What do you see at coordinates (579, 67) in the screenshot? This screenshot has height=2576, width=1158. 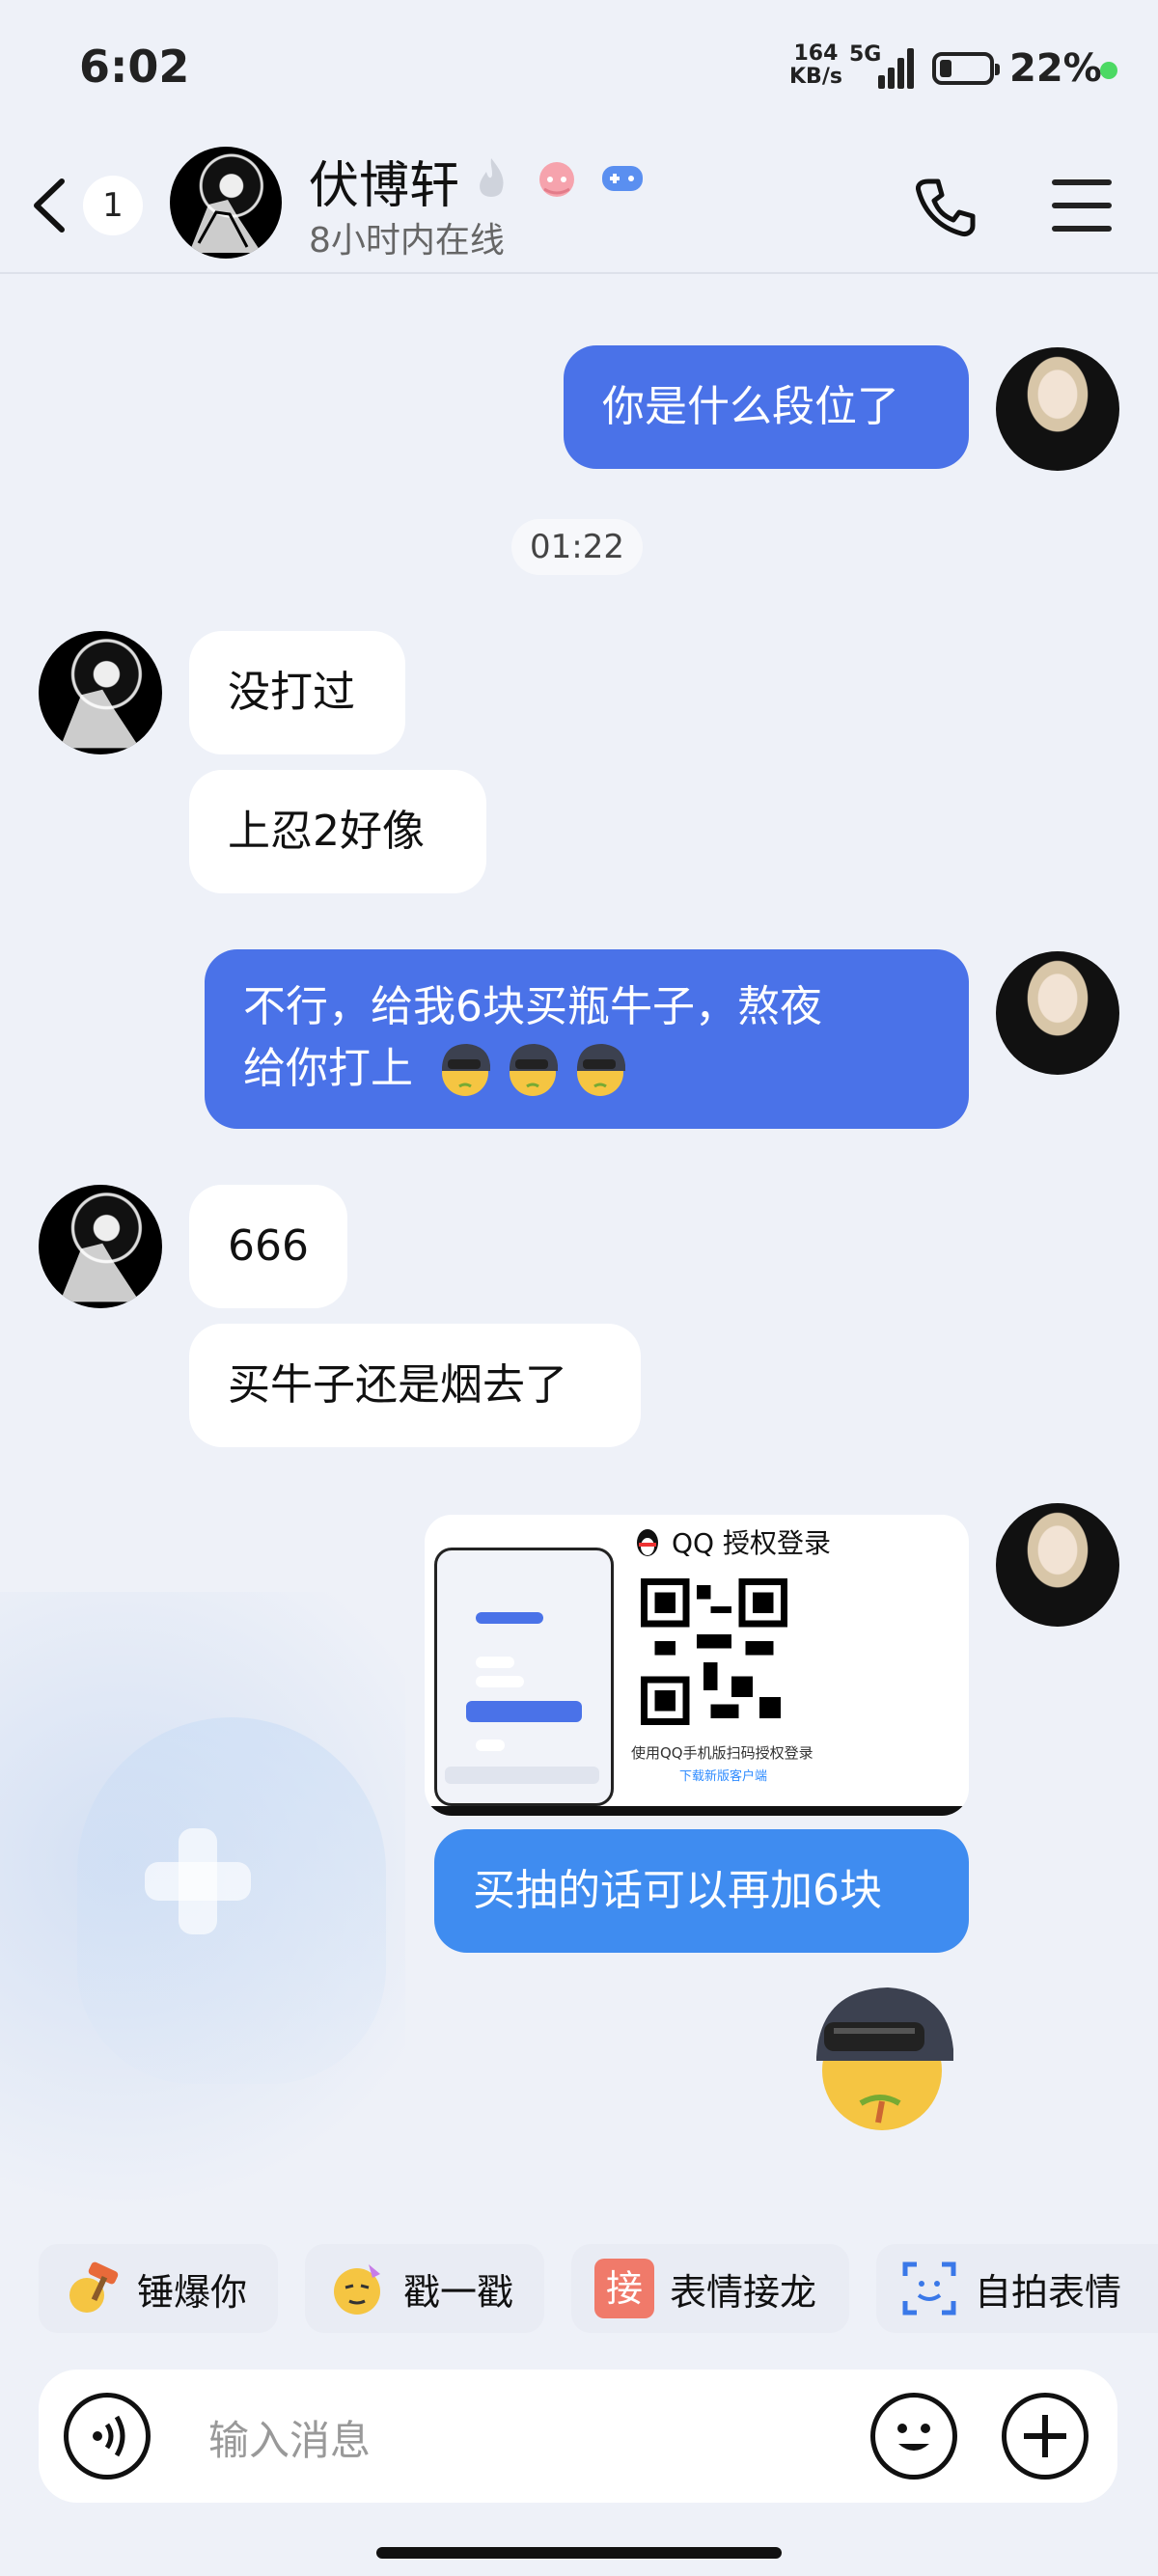 I see `status-bar: 6:02 164 KB/s 5G 22%` at bounding box center [579, 67].